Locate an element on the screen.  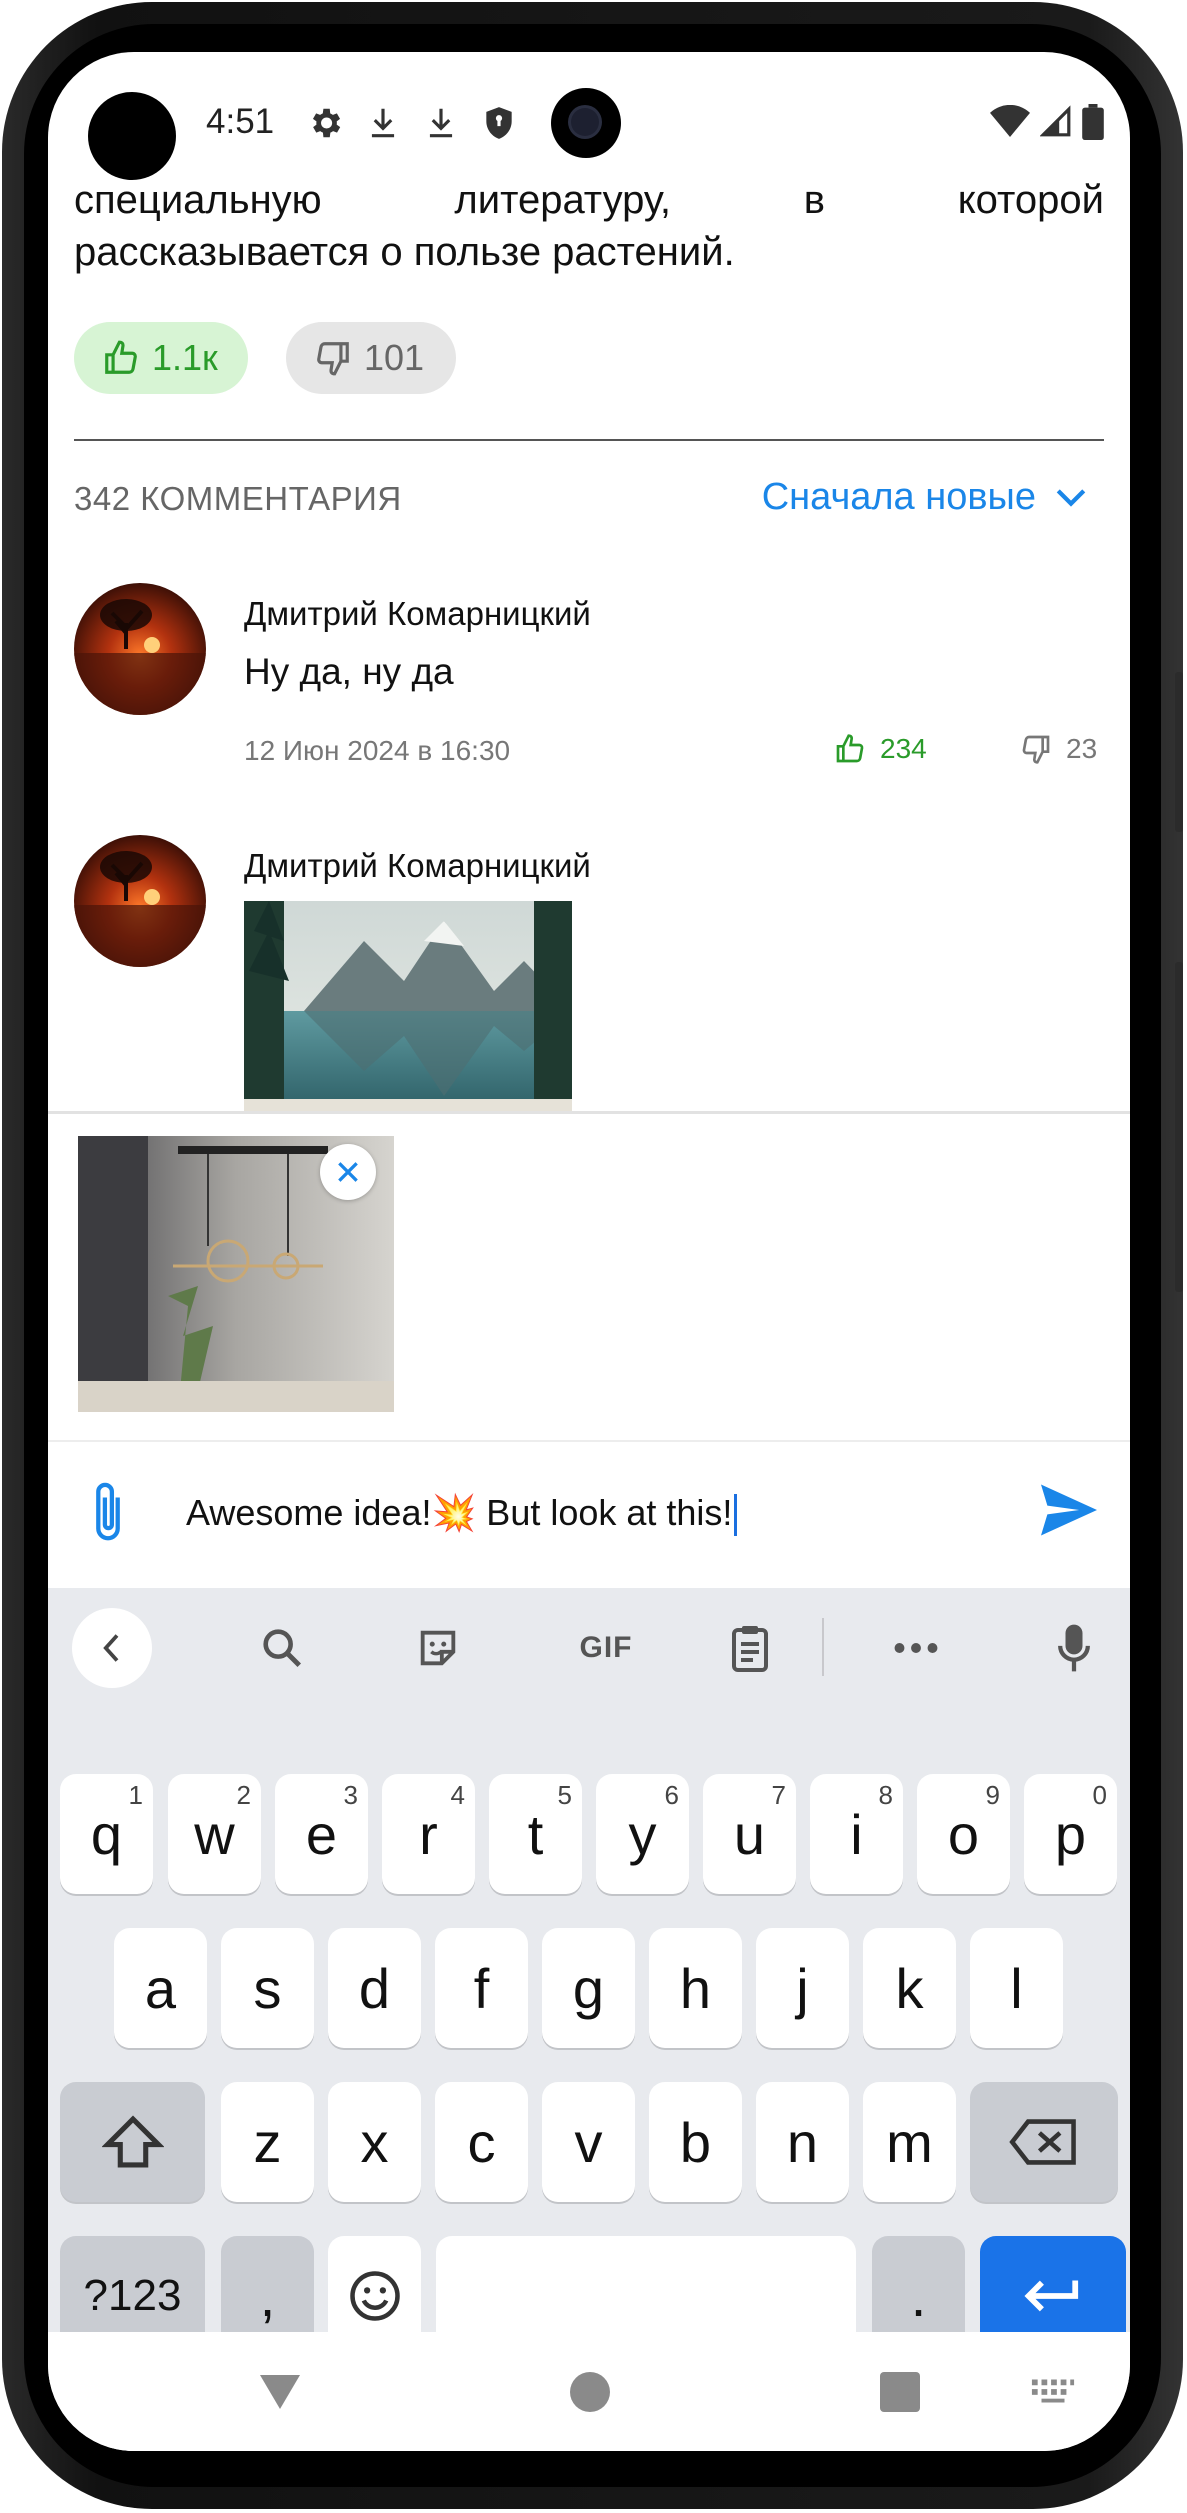
keyboard-more-button is located at coordinates (916, 1648).